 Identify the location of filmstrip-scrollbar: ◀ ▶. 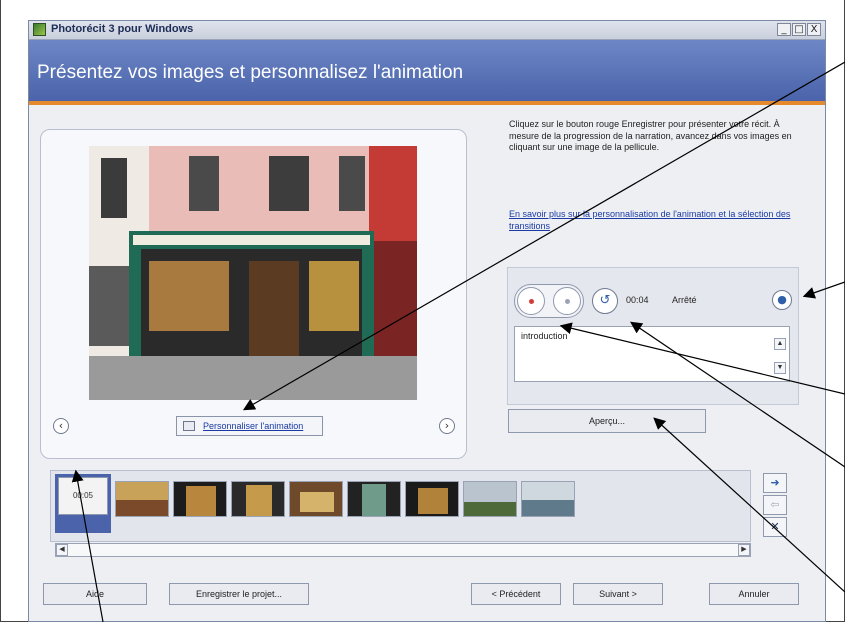
(403, 550).